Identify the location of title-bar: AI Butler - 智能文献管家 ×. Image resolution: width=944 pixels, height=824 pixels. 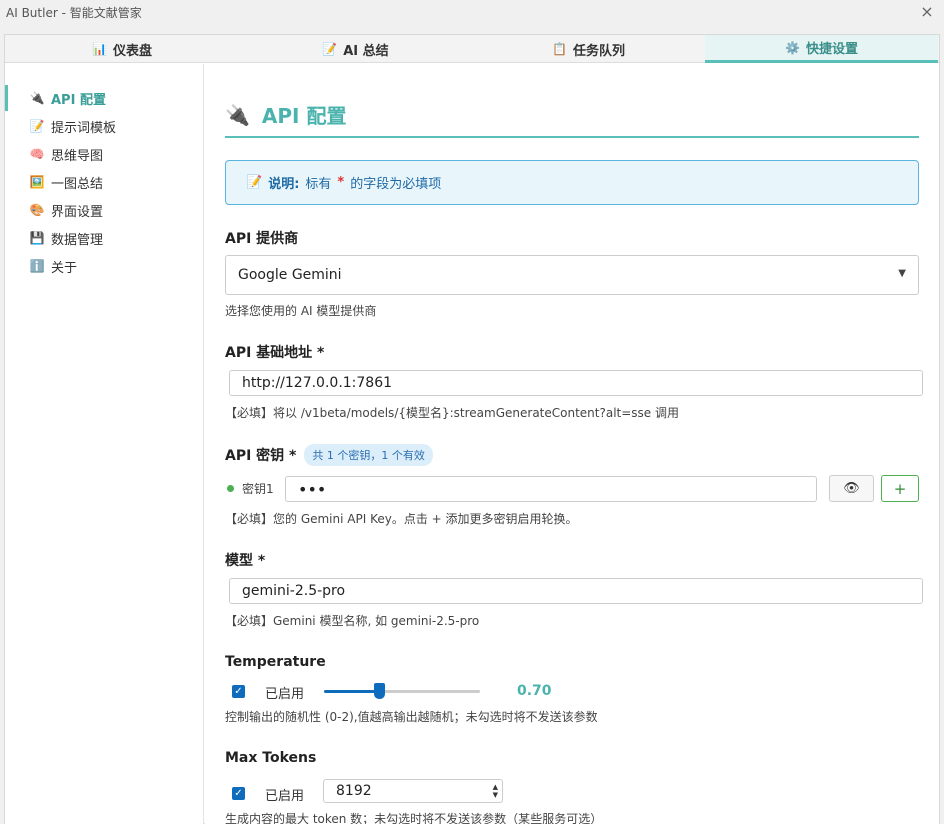
(472, 14).